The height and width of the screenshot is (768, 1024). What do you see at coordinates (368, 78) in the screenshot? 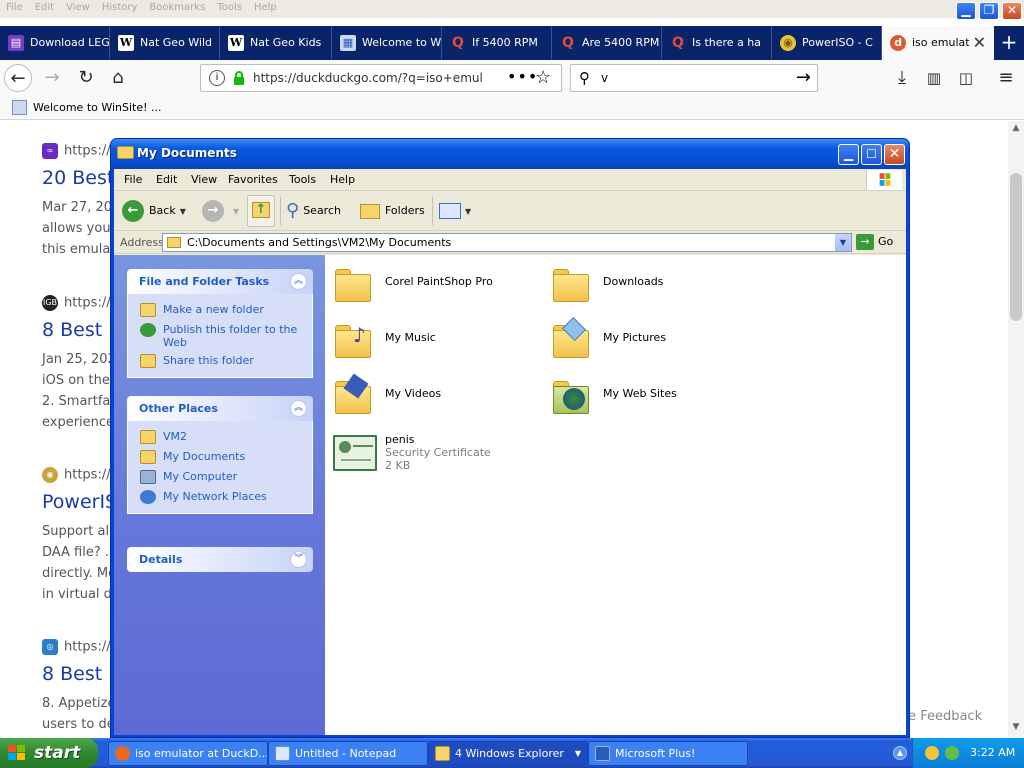
I see `url-text: https://duckduckgo.com/?q=iso+emul` at bounding box center [368, 78].